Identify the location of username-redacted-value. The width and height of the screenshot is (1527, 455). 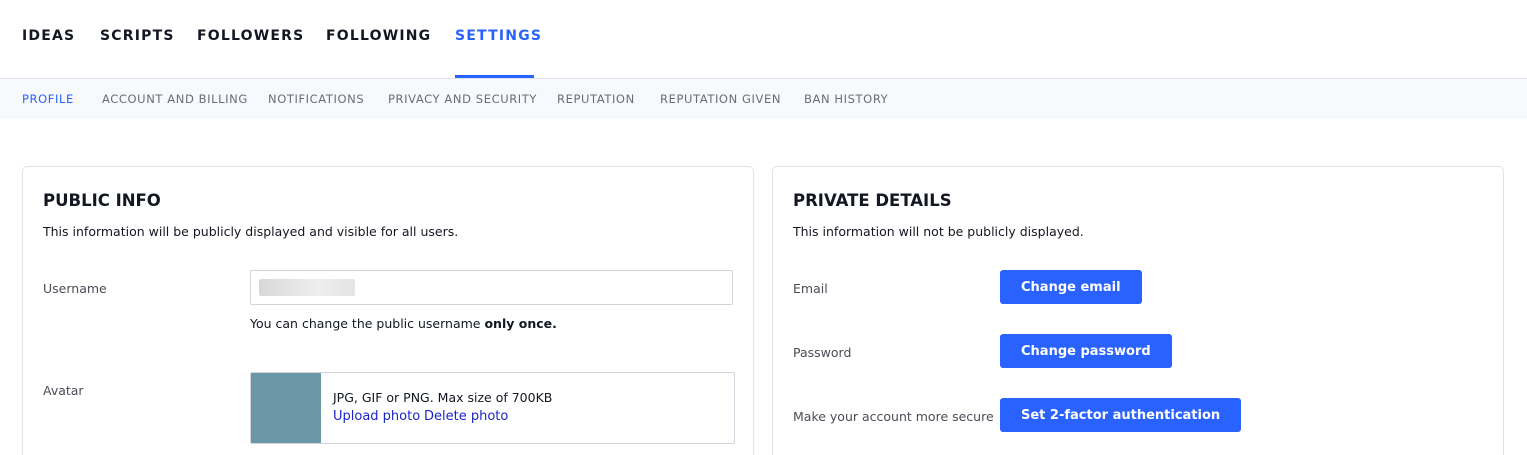
(307, 287).